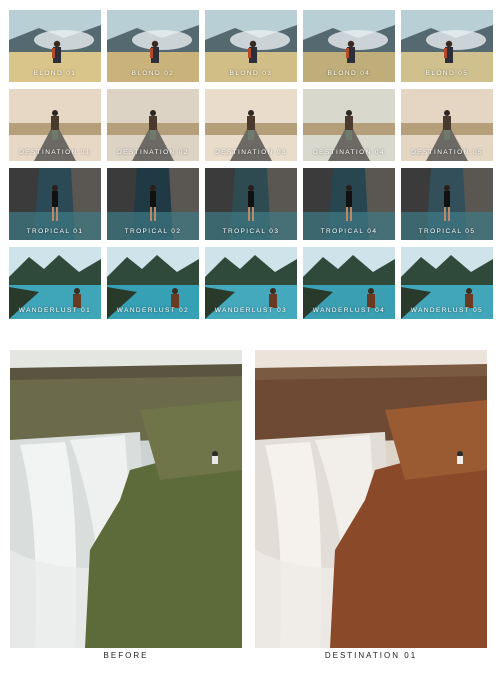  I want to click on preset-label: TROPICAL 01, so click(55, 231).